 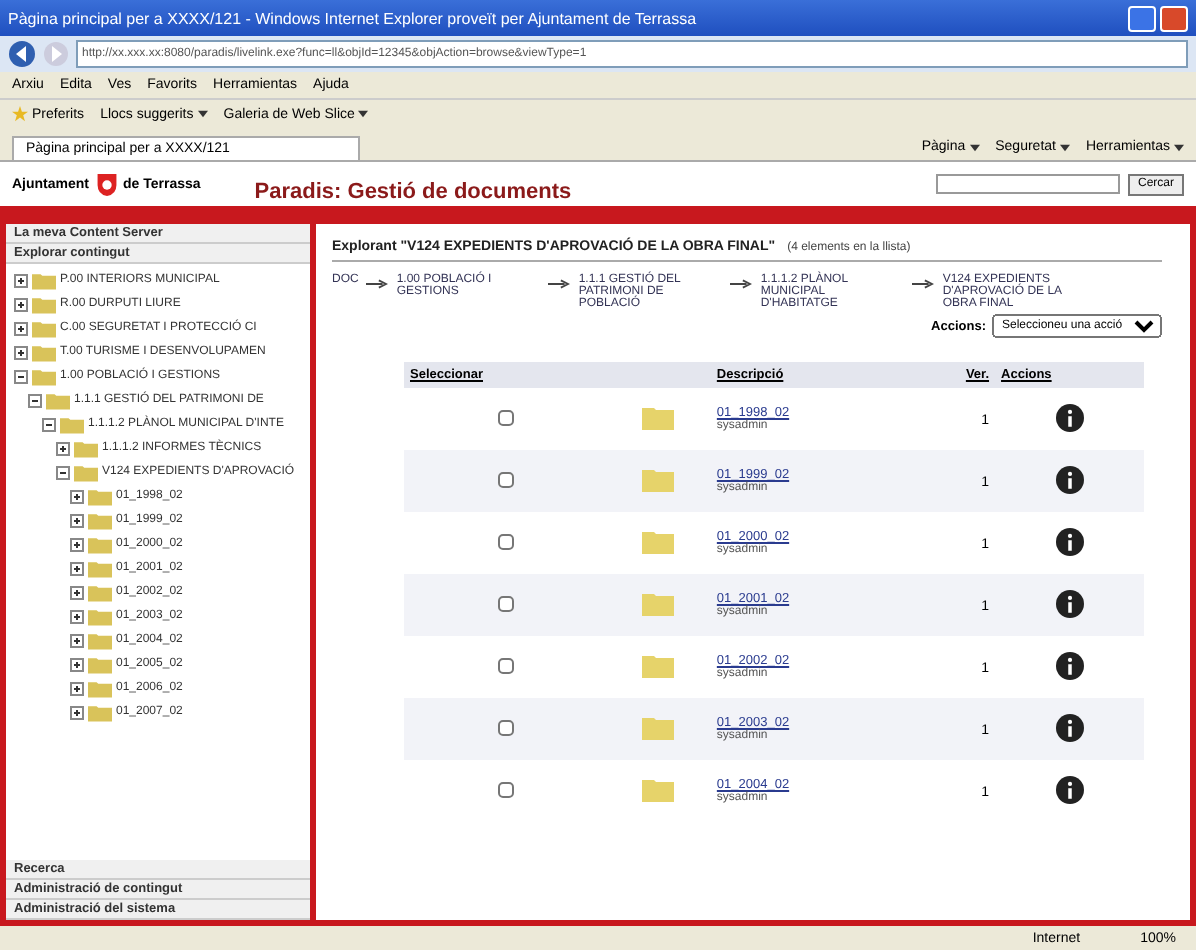 What do you see at coordinates (1027, 183) in the screenshot?
I see `search-field` at bounding box center [1027, 183].